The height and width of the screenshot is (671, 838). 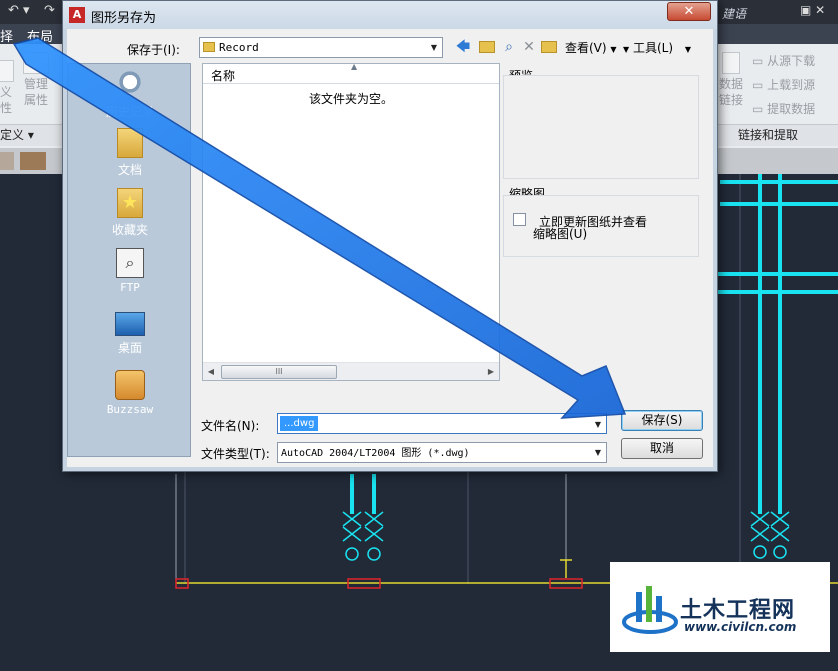 What do you see at coordinates (529, 47) in the screenshot?
I see `delete-icon: ✕` at bounding box center [529, 47].